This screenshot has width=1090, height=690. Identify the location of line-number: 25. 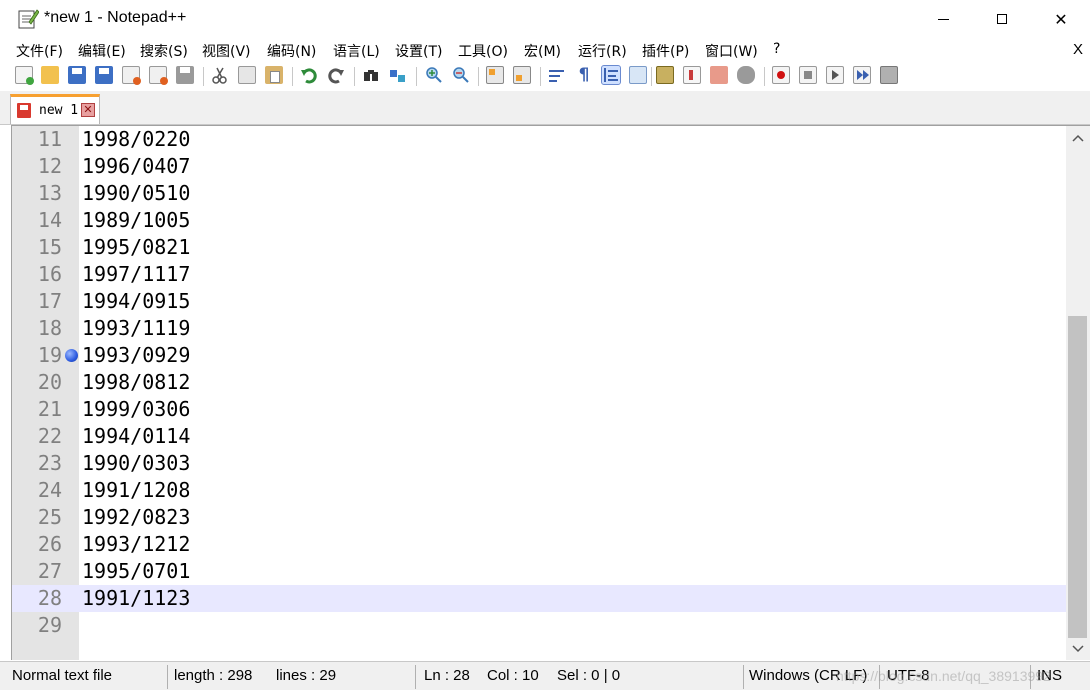
(49, 517).